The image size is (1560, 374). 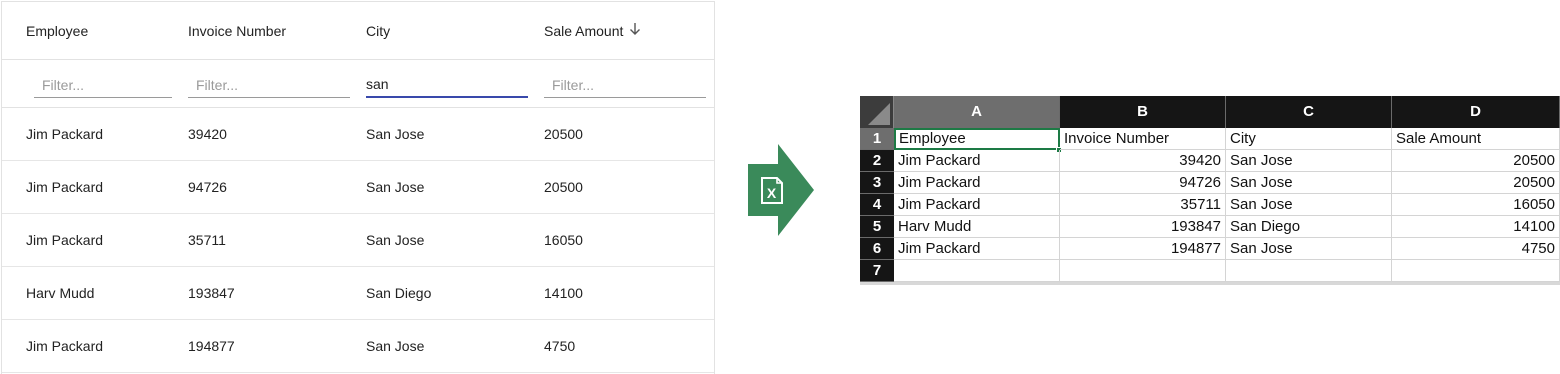 What do you see at coordinates (207, 240) in the screenshot?
I see `cell-invoice-number: 35711` at bounding box center [207, 240].